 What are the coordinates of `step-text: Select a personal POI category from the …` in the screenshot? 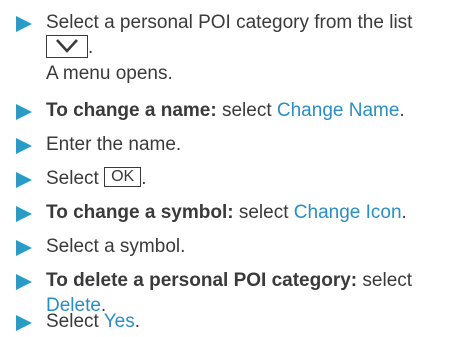 It's located at (229, 23).